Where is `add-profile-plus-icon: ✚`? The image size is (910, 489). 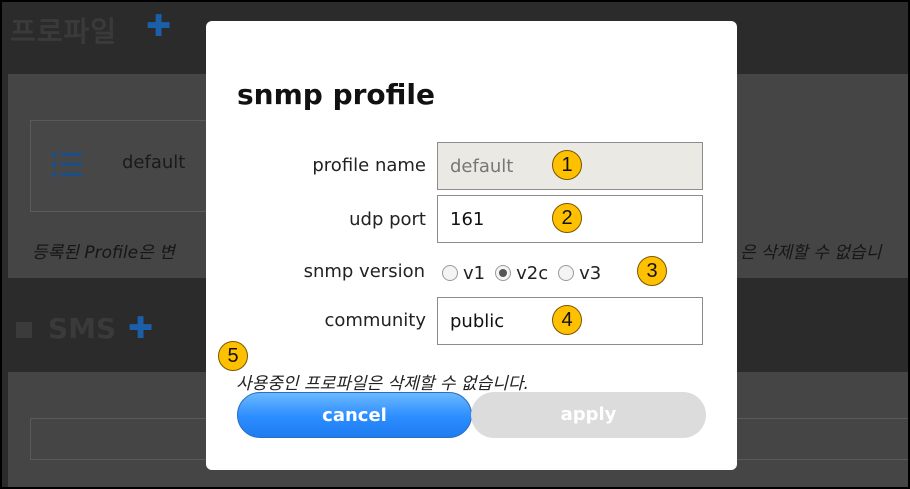 add-profile-plus-icon: ✚ is located at coordinates (158, 27).